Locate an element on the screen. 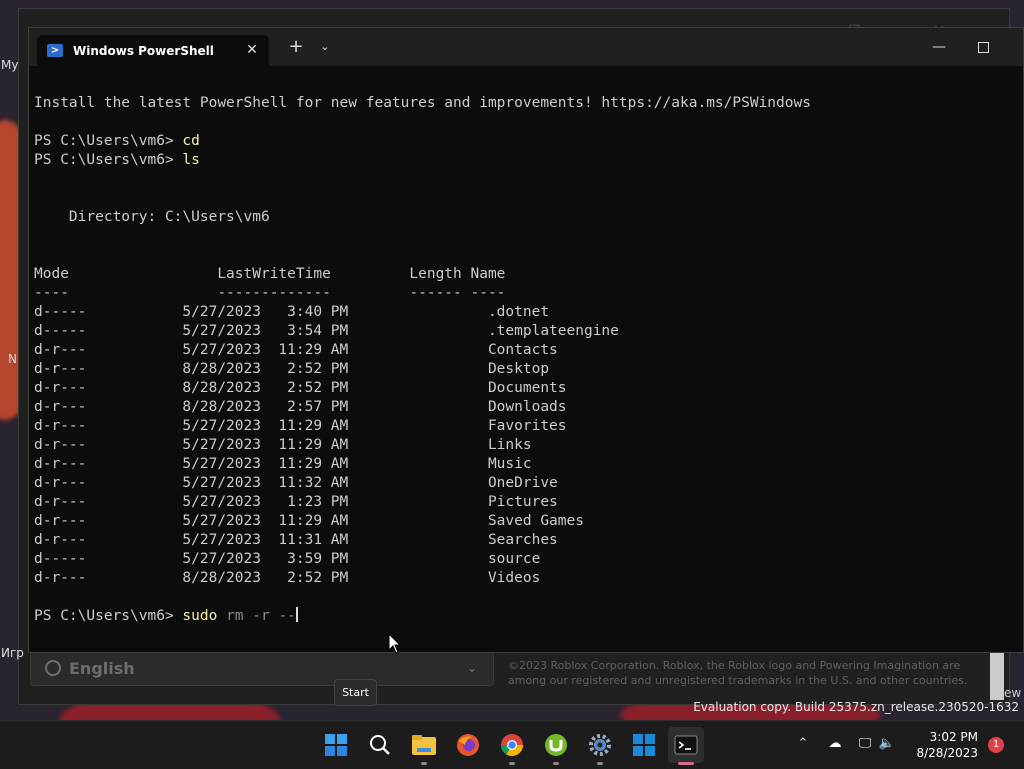  network-icon: 🖵 is located at coordinates (865, 744).